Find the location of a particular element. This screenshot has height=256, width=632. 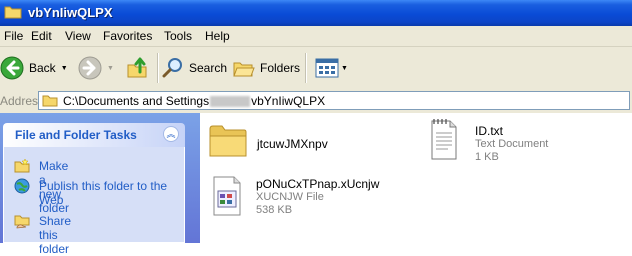

collapse-icon: ︽ is located at coordinates (171, 134).